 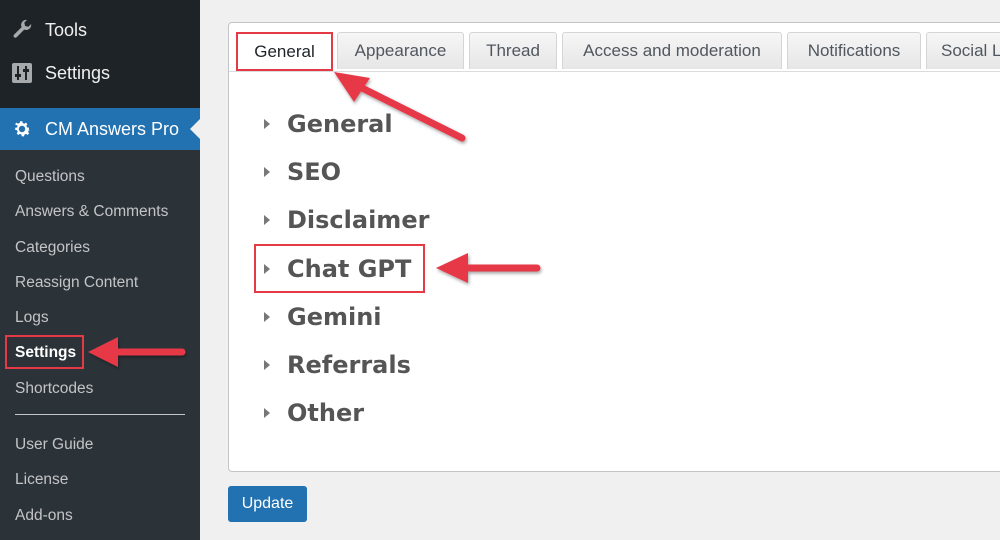 I want to click on tab-notifications: Notifications, so click(x=854, y=50).